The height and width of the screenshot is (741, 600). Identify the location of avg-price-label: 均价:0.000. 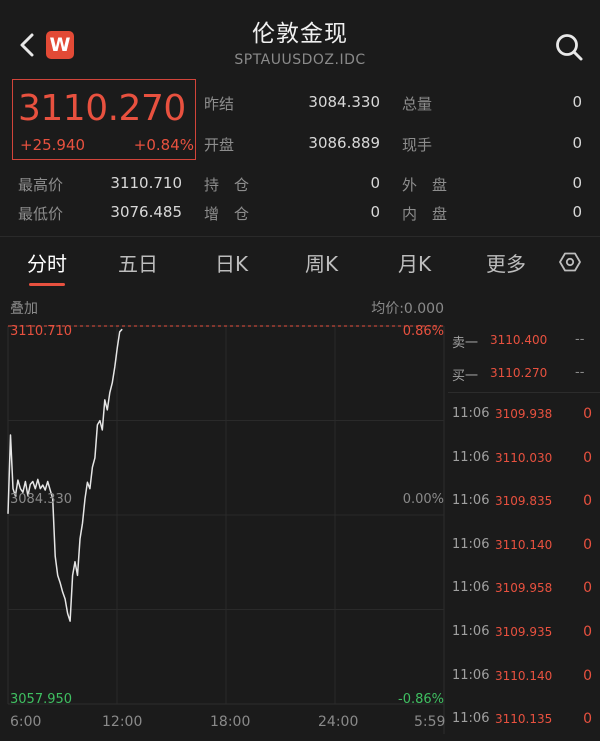
(407, 309).